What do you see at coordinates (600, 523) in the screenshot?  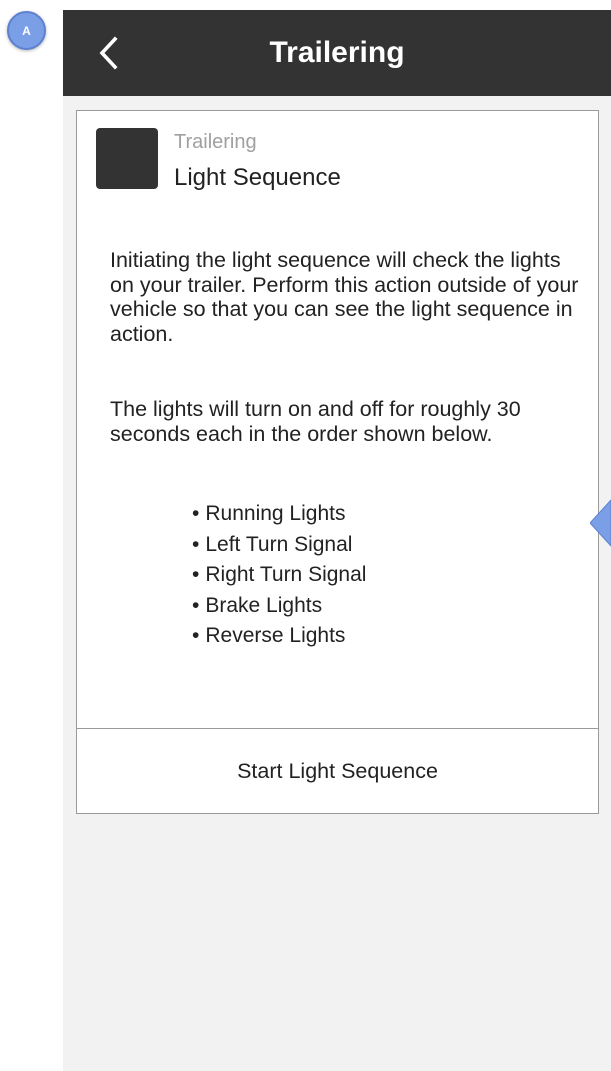 I see `annotation-pointer-icon` at bounding box center [600, 523].